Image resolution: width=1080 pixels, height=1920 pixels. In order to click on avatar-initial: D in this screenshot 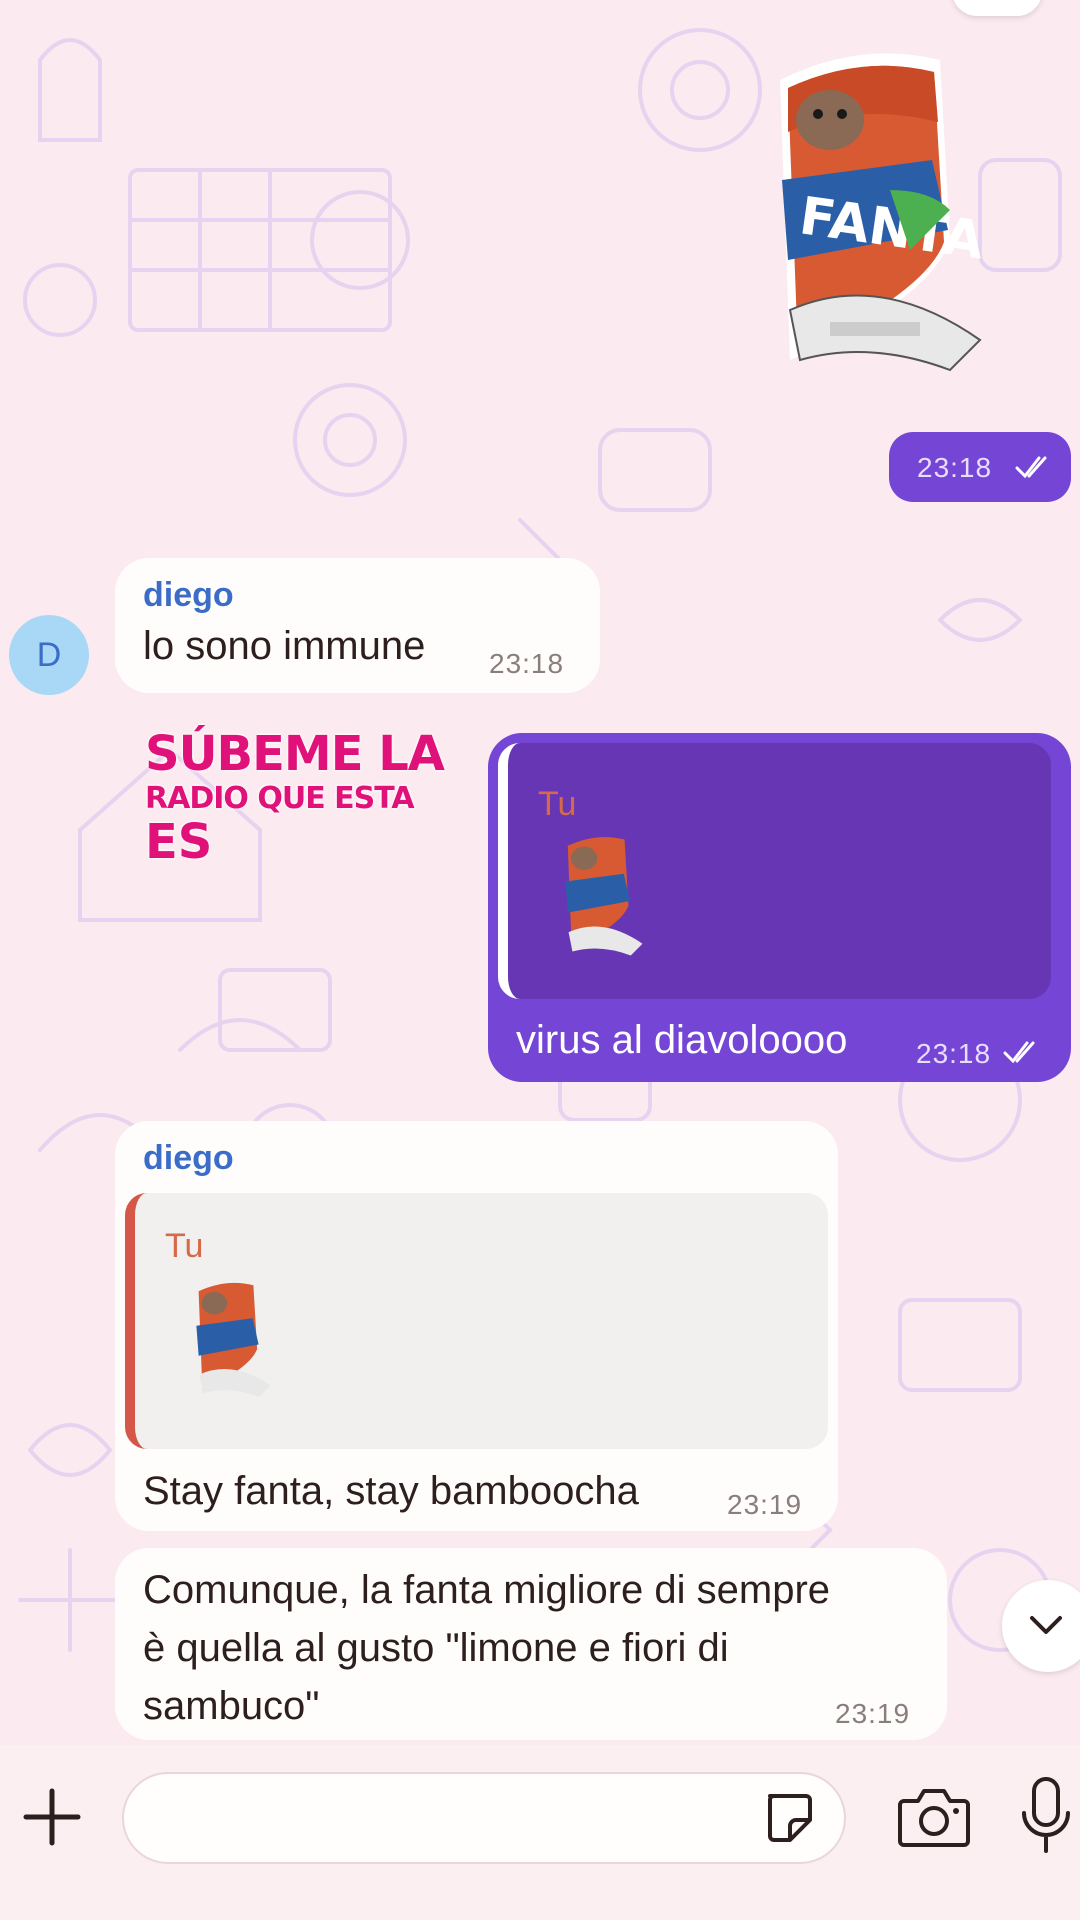, I will do `click(49, 655)`.